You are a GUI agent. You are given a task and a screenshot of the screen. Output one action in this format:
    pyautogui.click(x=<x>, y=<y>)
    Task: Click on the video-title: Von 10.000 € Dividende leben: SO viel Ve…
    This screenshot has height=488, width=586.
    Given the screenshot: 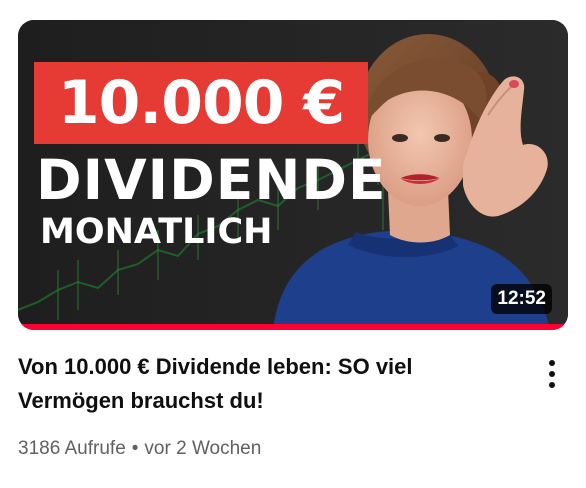 What is the action you would take?
    pyautogui.click(x=258, y=384)
    